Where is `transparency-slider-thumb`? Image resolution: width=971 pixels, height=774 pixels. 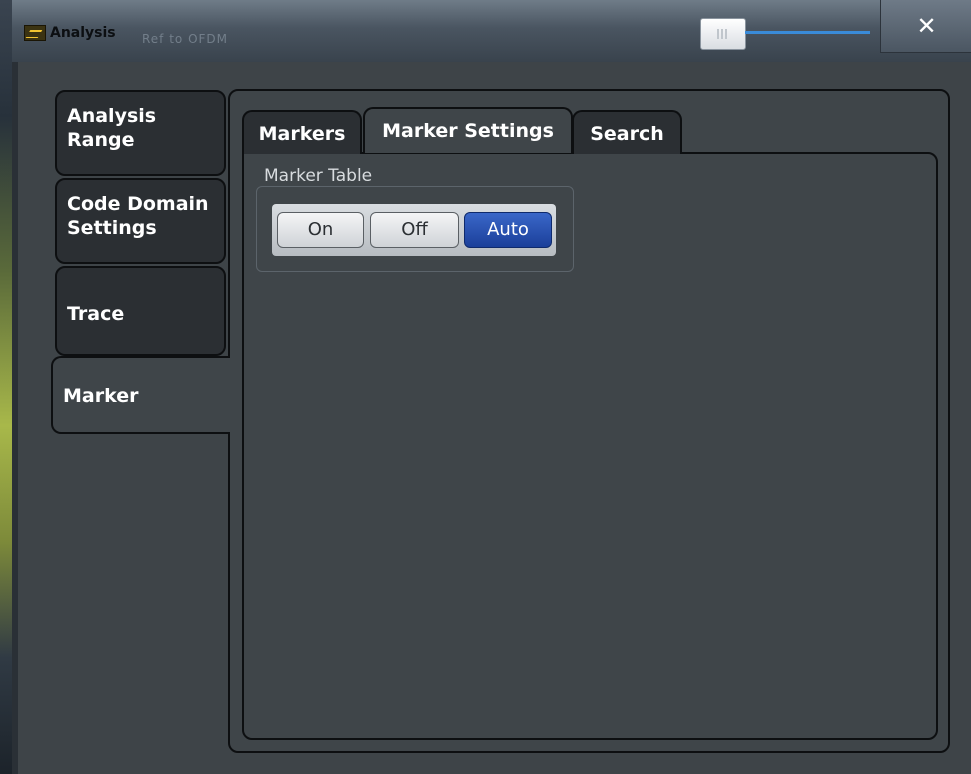 transparency-slider-thumb is located at coordinates (723, 34).